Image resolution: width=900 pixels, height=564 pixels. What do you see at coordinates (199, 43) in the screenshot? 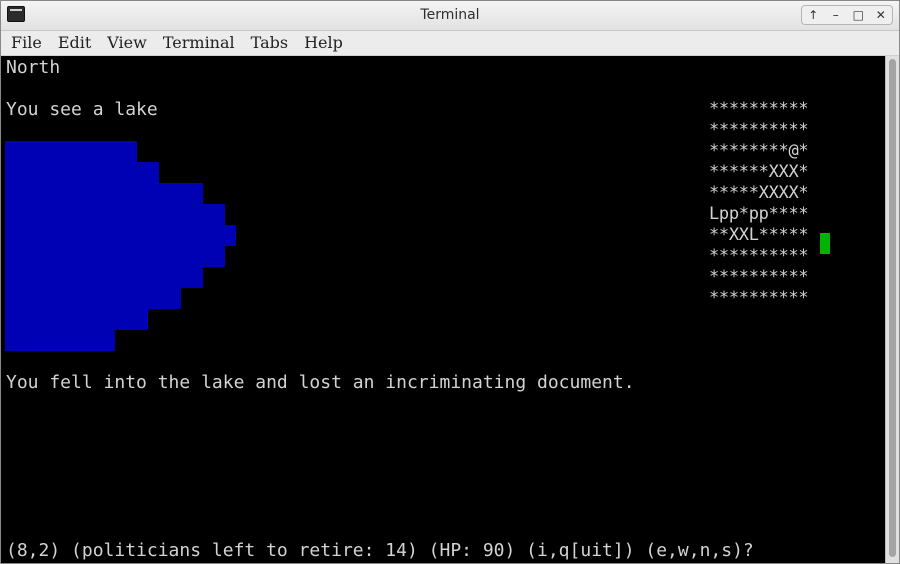
I see `menu-terminal: Terminal` at bounding box center [199, 43].